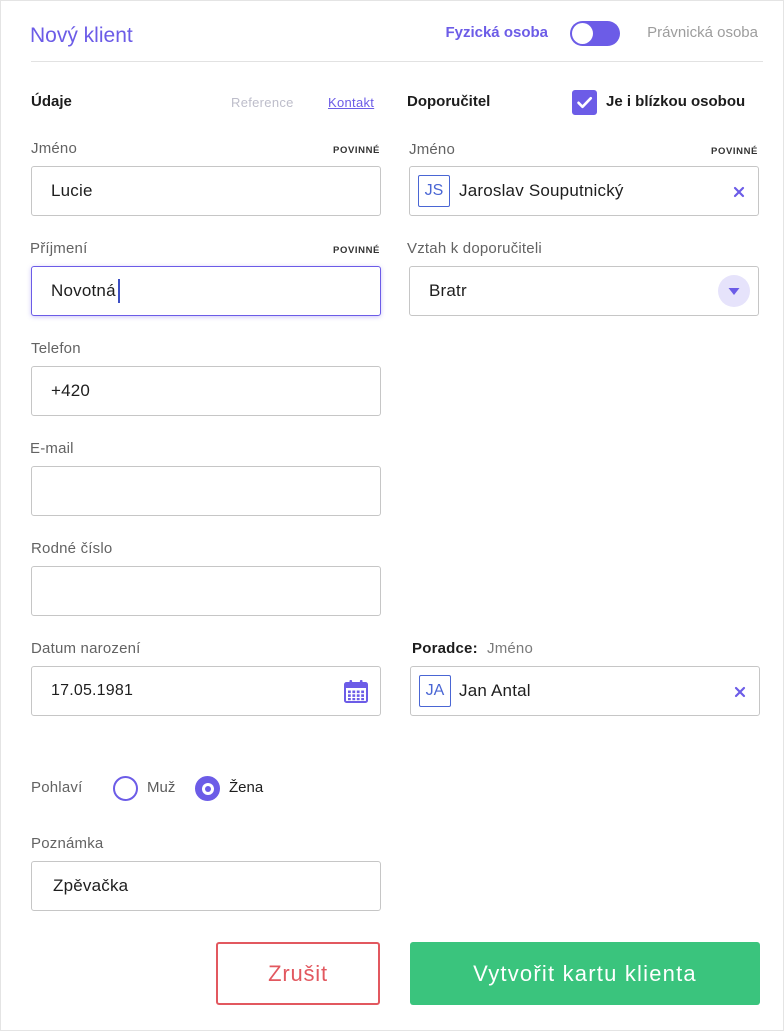 This screenshot has height=1031, width=784. Describe the element at coordinates (582, 33) in the screenshot. I see `toggle-knob` at that location.